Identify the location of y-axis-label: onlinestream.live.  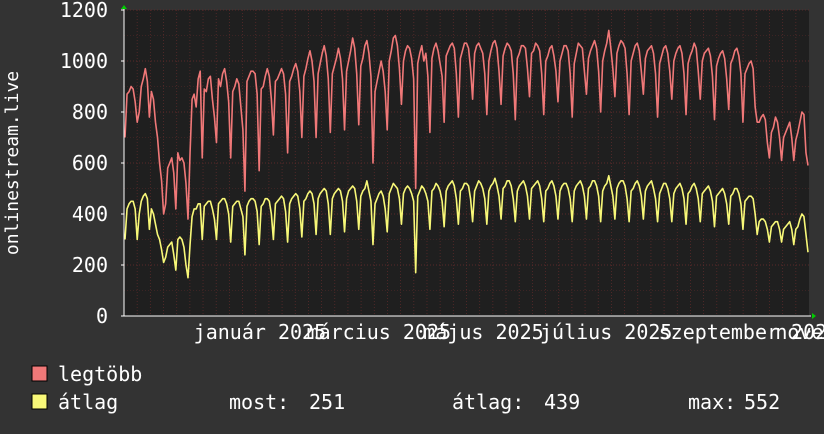
(12, 163).